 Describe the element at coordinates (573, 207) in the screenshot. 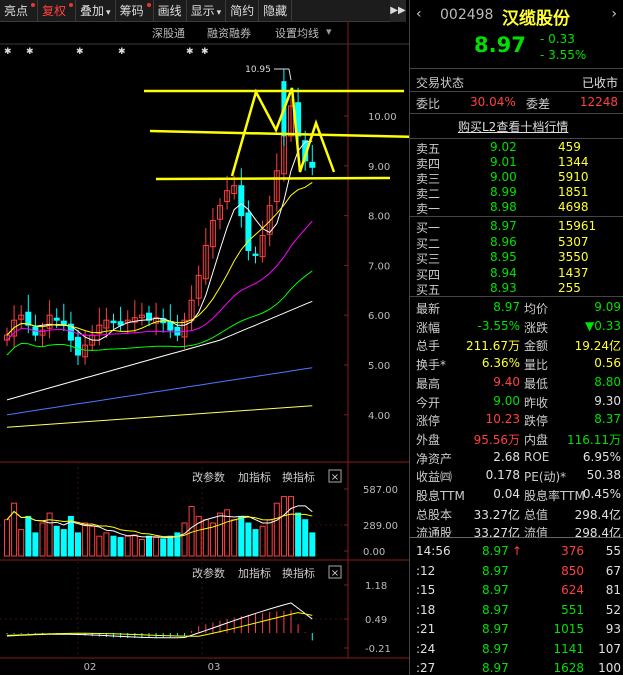

I see `ask-volume: 4698` at that location.